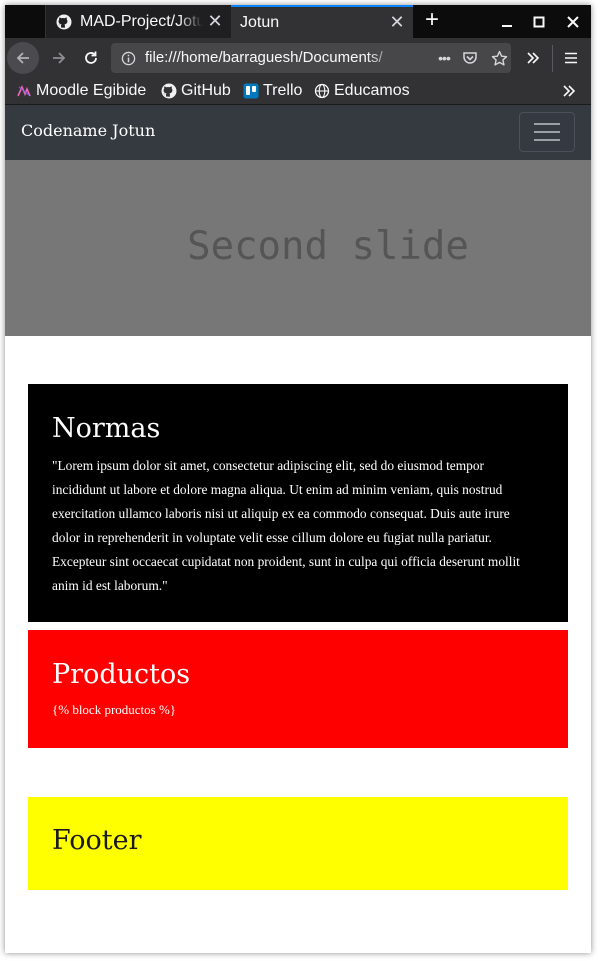 The height and width of the screenshot is (961, 600). I want to click on more-bookmarks-button, so click(569, 91).